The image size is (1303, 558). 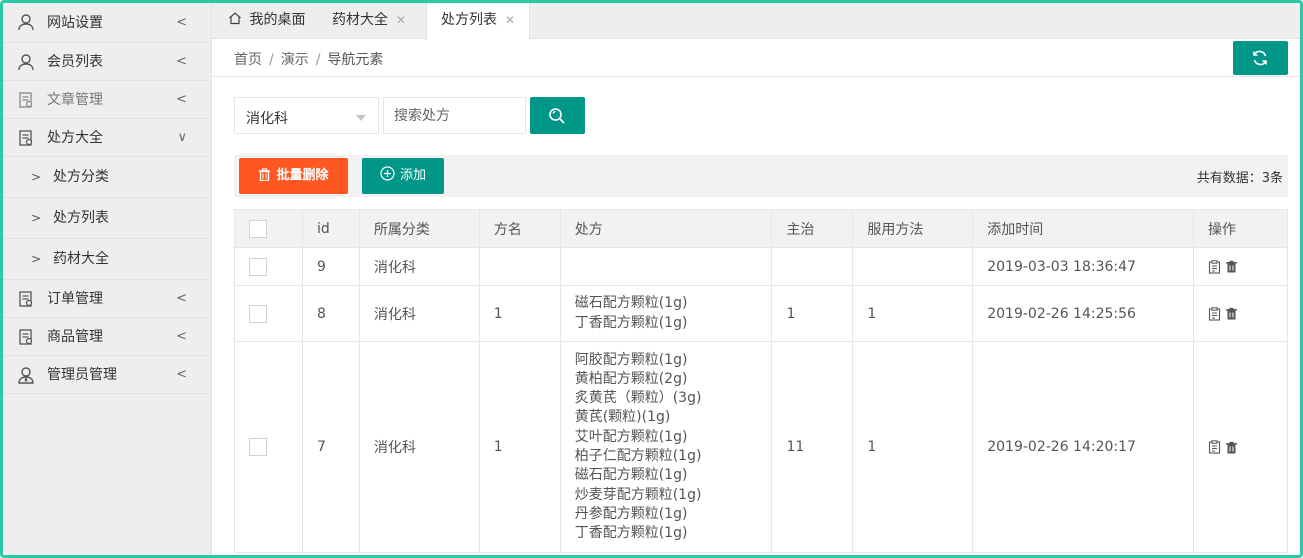 What do you see at coordinates (75, 299) in the screenshot?
I see `sidebar-item-label: 订单管理` at bounding box center [75, 299].